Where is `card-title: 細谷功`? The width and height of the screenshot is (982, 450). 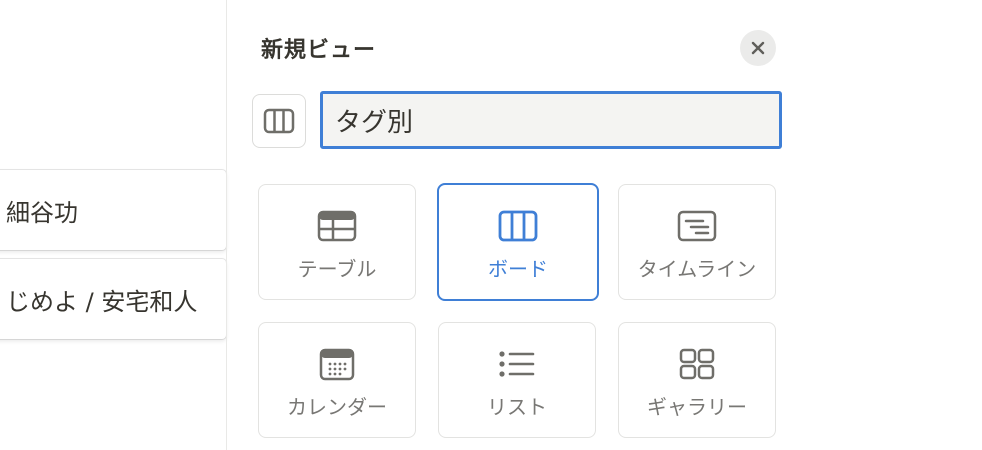 card-title: 細谷功 is located at coordinates (42, 212).